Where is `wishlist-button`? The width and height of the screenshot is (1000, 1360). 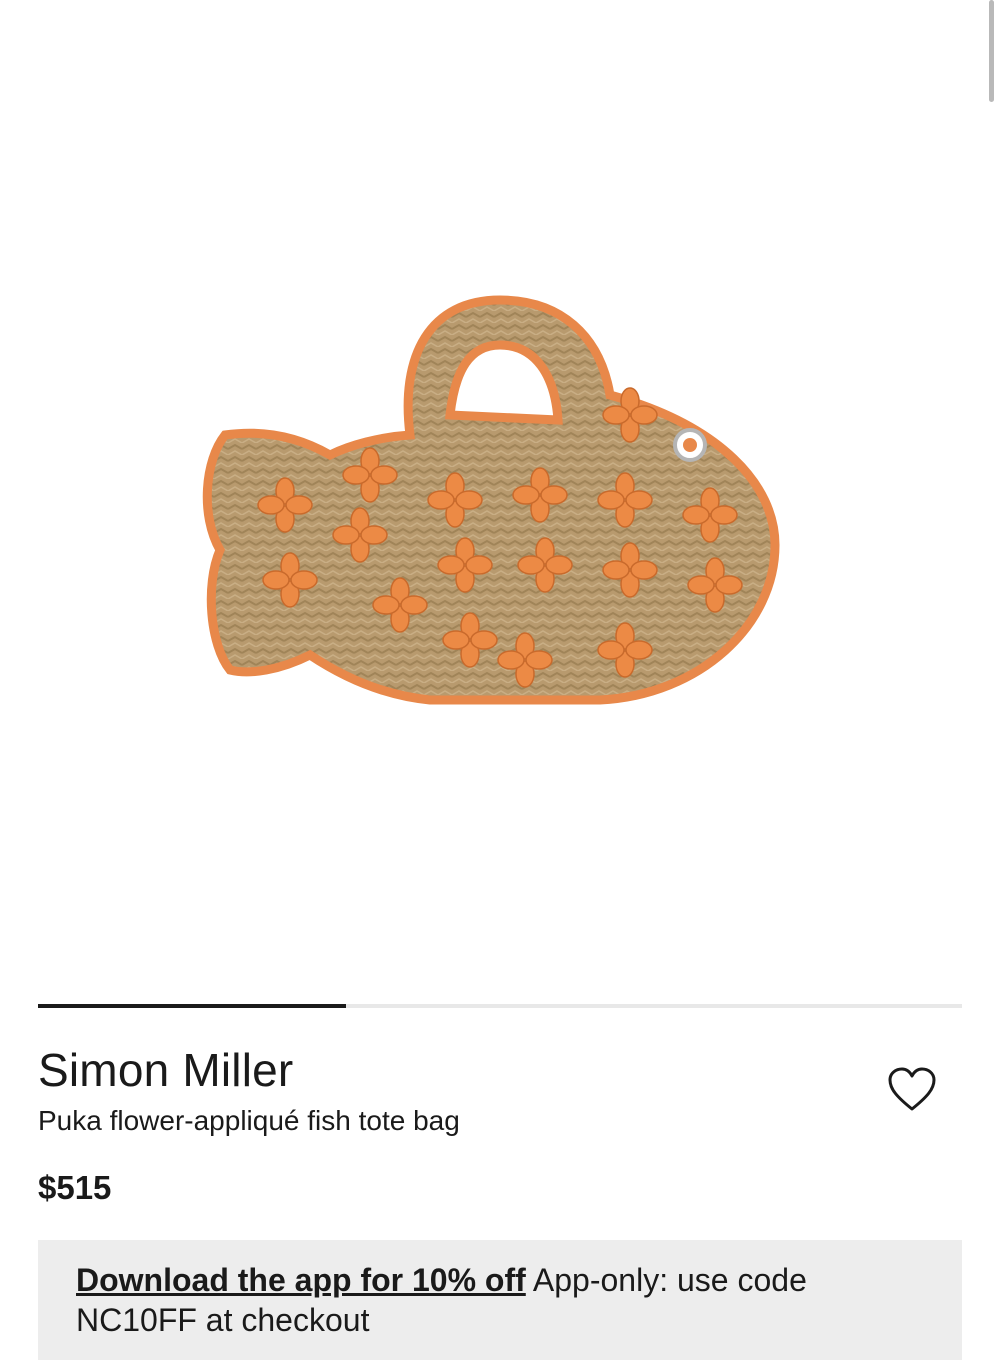 wishlist-button is located at coordinates (912, 1090).